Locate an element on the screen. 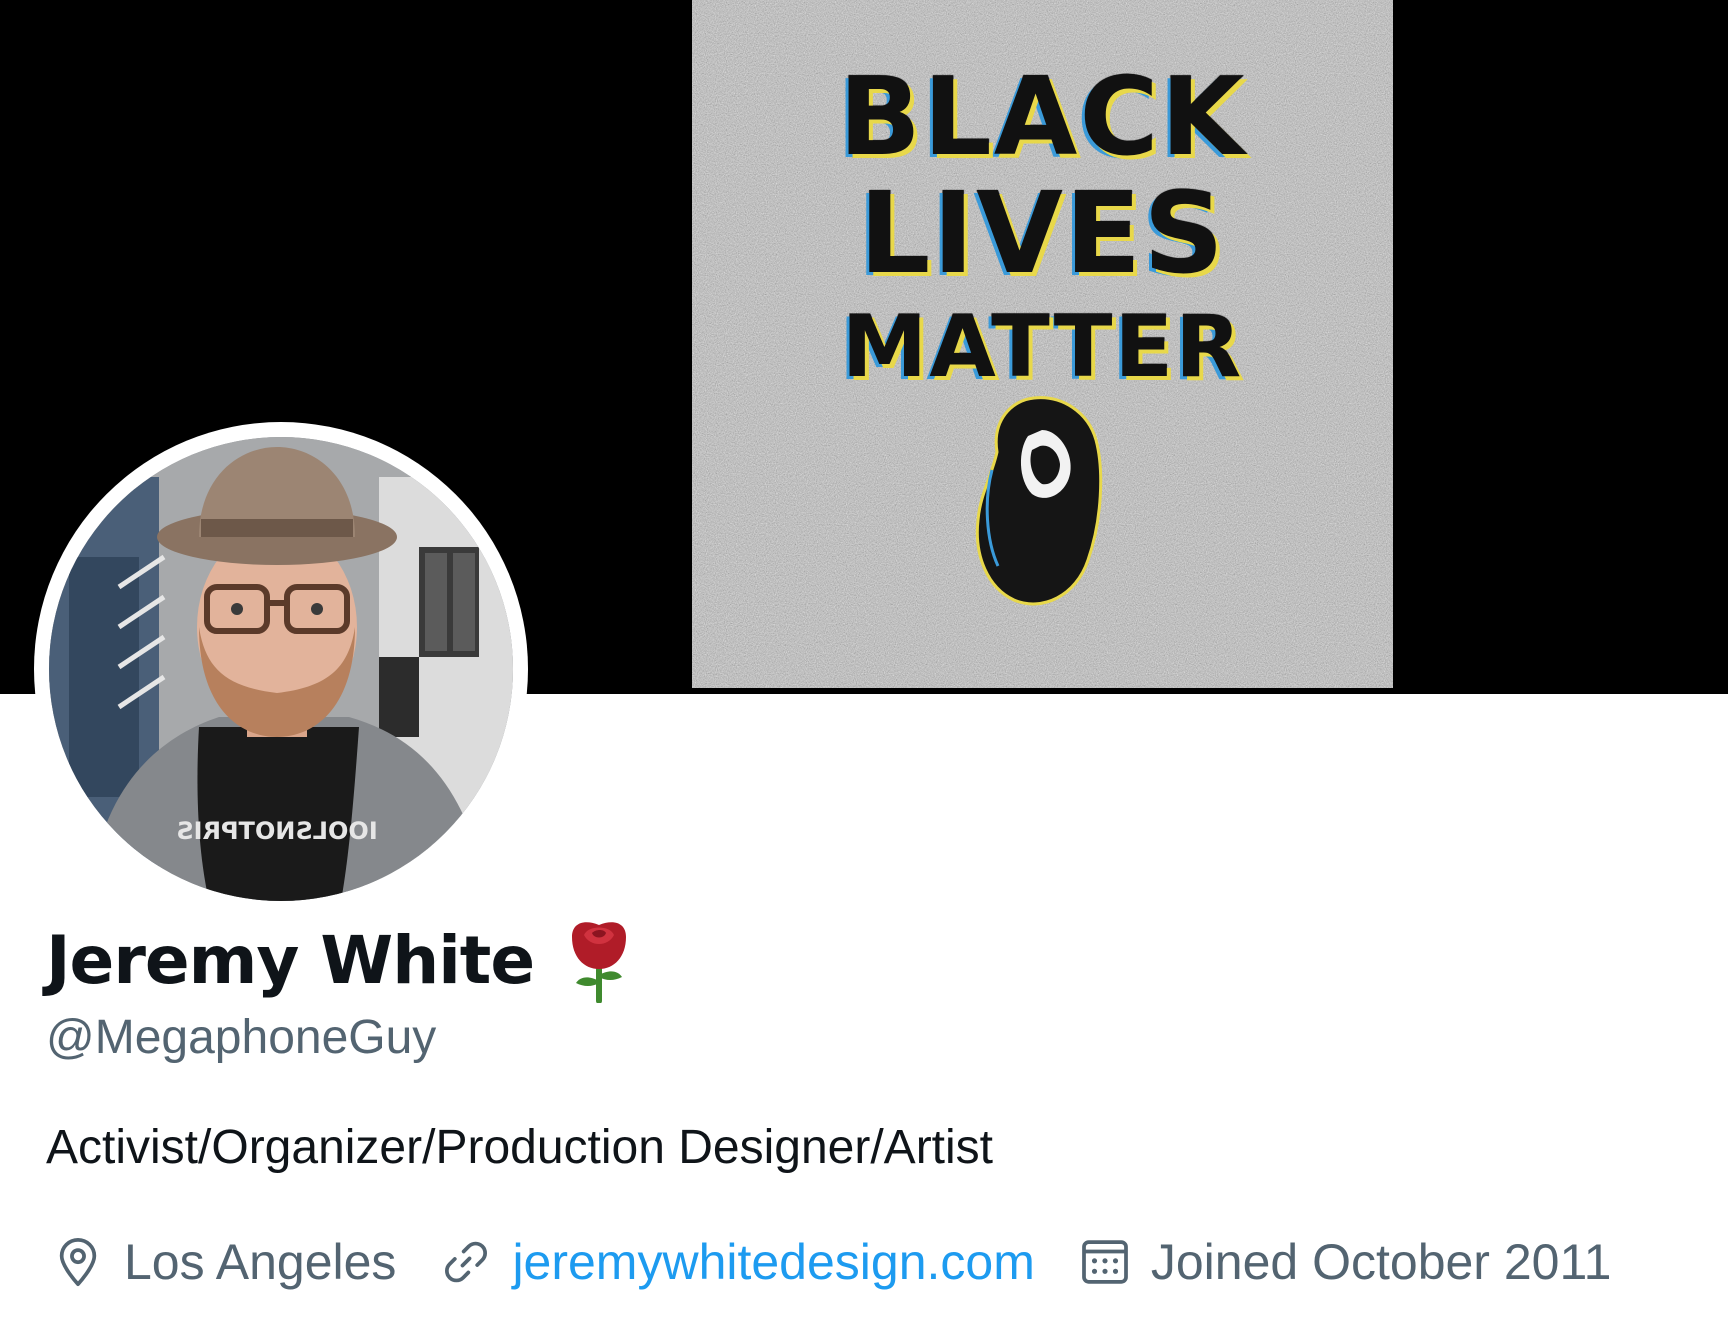 The width and height of the screenshot is (1728, 1344). poster-text-line: BLACK is located at coordinates (1042, 117).